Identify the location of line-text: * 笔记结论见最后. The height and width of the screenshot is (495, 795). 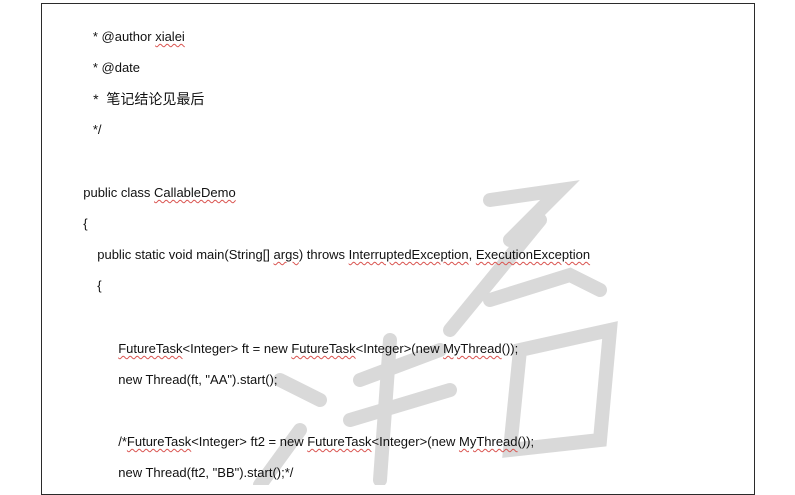
(147, 99).